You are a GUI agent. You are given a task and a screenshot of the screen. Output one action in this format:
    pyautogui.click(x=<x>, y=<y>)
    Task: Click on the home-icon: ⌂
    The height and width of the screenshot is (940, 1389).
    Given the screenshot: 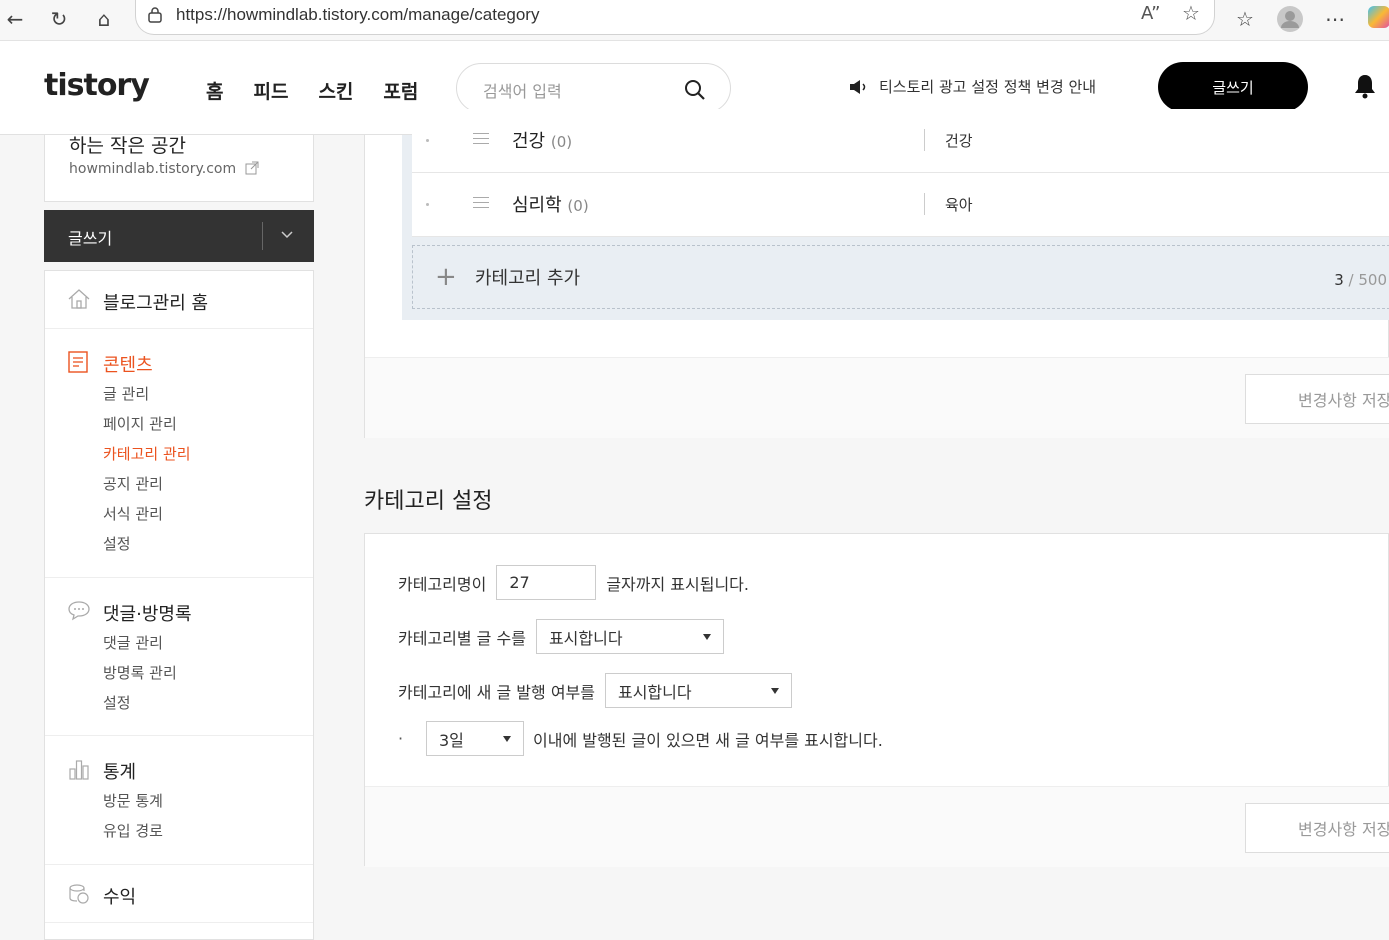 What is the action you would take?
    pyautogui.click(x=104, y=19)
    